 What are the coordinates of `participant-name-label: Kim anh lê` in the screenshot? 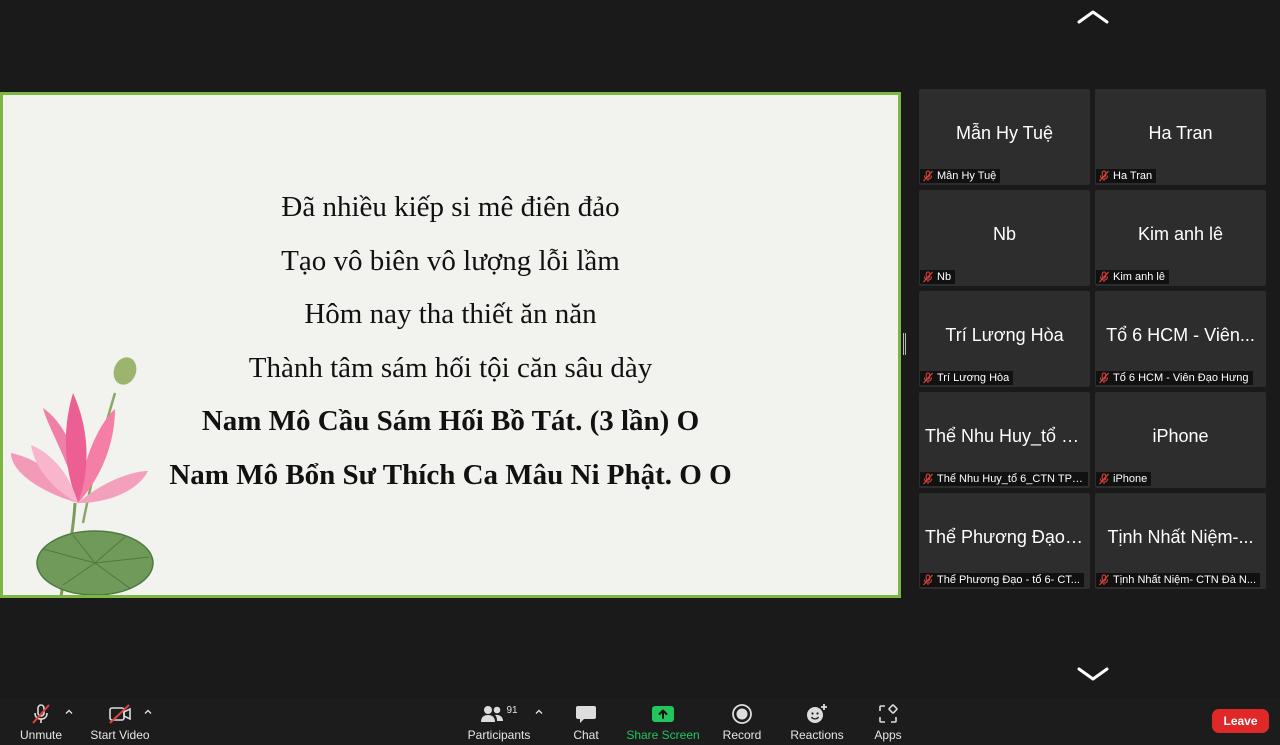 It's located at (1132, 277).